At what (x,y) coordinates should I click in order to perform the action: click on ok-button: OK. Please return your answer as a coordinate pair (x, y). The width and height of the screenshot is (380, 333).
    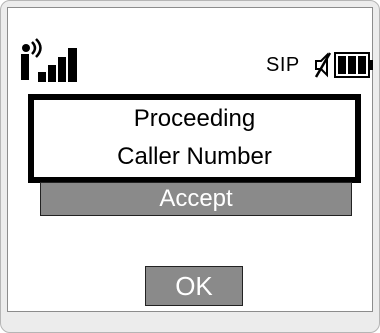
    Looking at the image, I should click on (194, 286).